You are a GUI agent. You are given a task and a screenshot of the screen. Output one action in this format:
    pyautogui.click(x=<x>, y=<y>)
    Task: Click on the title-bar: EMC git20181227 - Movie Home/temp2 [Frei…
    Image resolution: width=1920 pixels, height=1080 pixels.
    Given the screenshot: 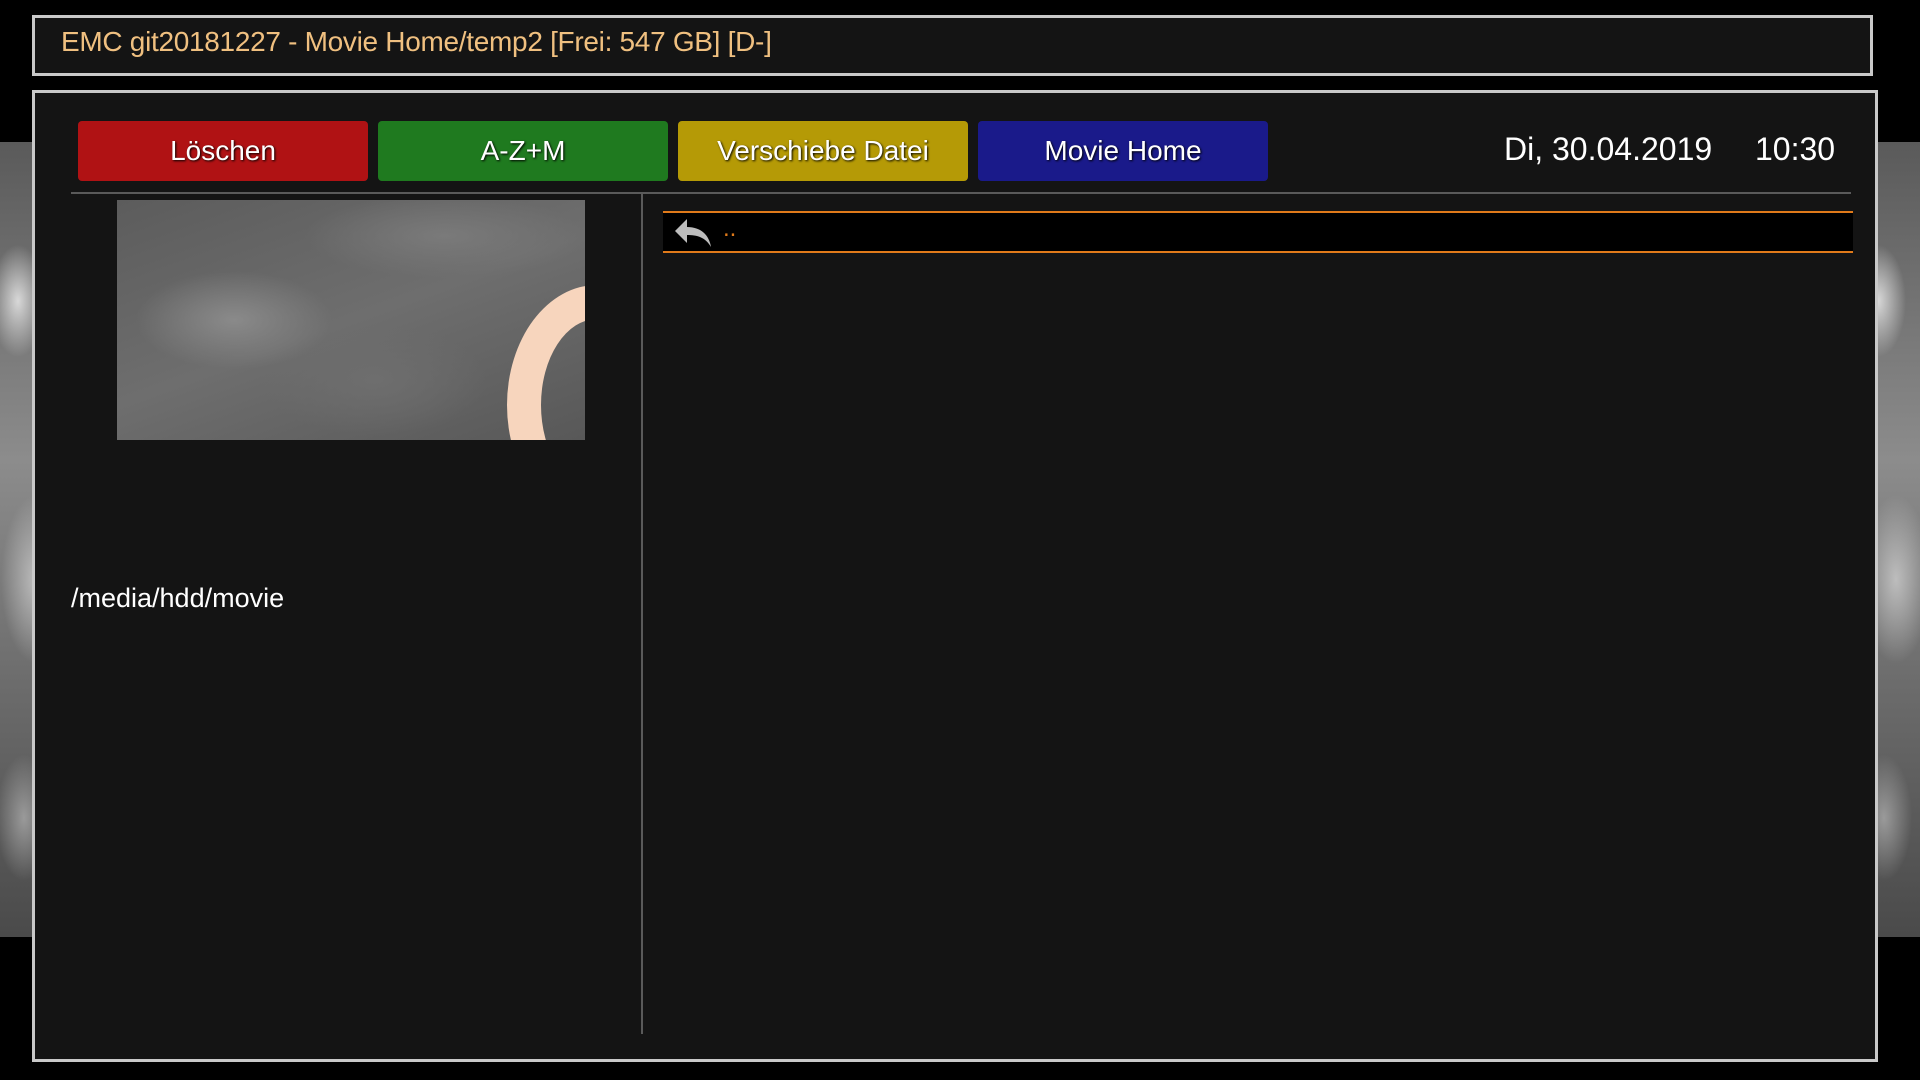 What is the action you would take?
    pyautogui.click(x=952, y=45)
    